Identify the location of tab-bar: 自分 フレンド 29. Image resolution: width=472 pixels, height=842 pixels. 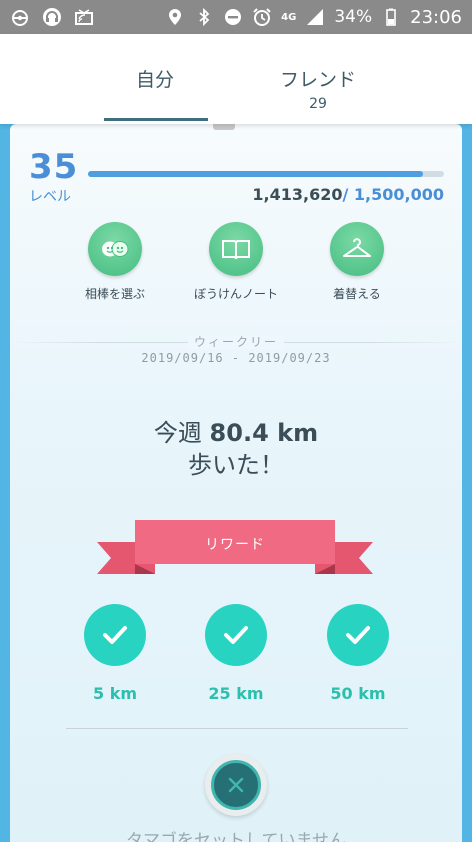
(236, 79).